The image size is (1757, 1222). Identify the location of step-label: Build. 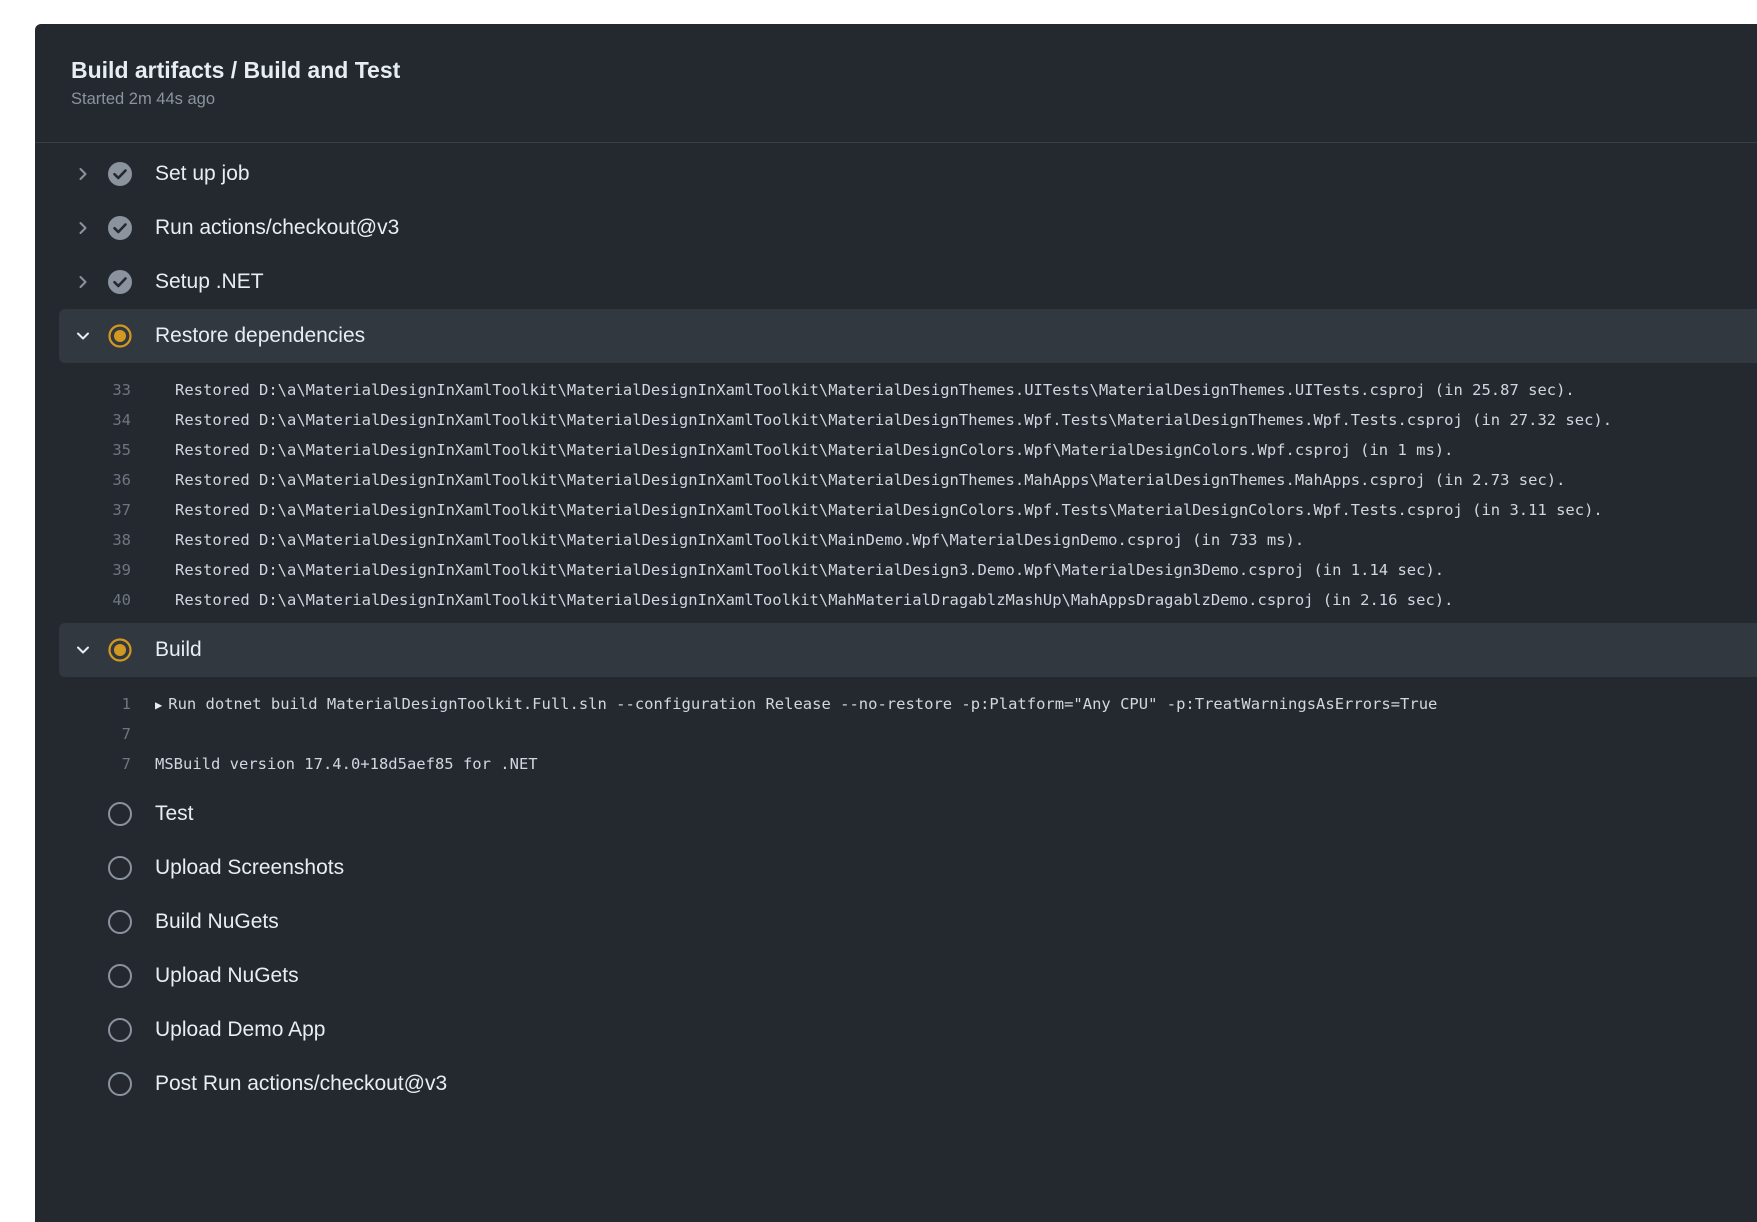
(178, 649).